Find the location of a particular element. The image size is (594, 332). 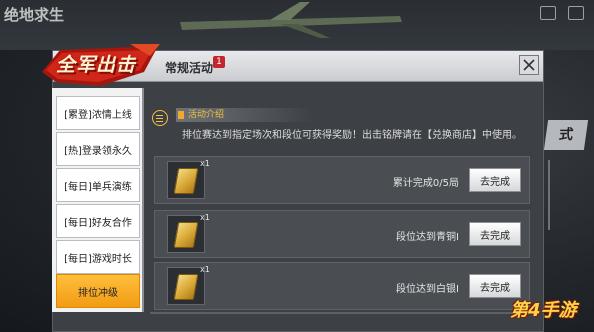

intro-description: 排位赛达到指定场次和段位可获得奖励！出击铭牌请在【兑换商店】中使用。 is located at coordinates (352, 135).